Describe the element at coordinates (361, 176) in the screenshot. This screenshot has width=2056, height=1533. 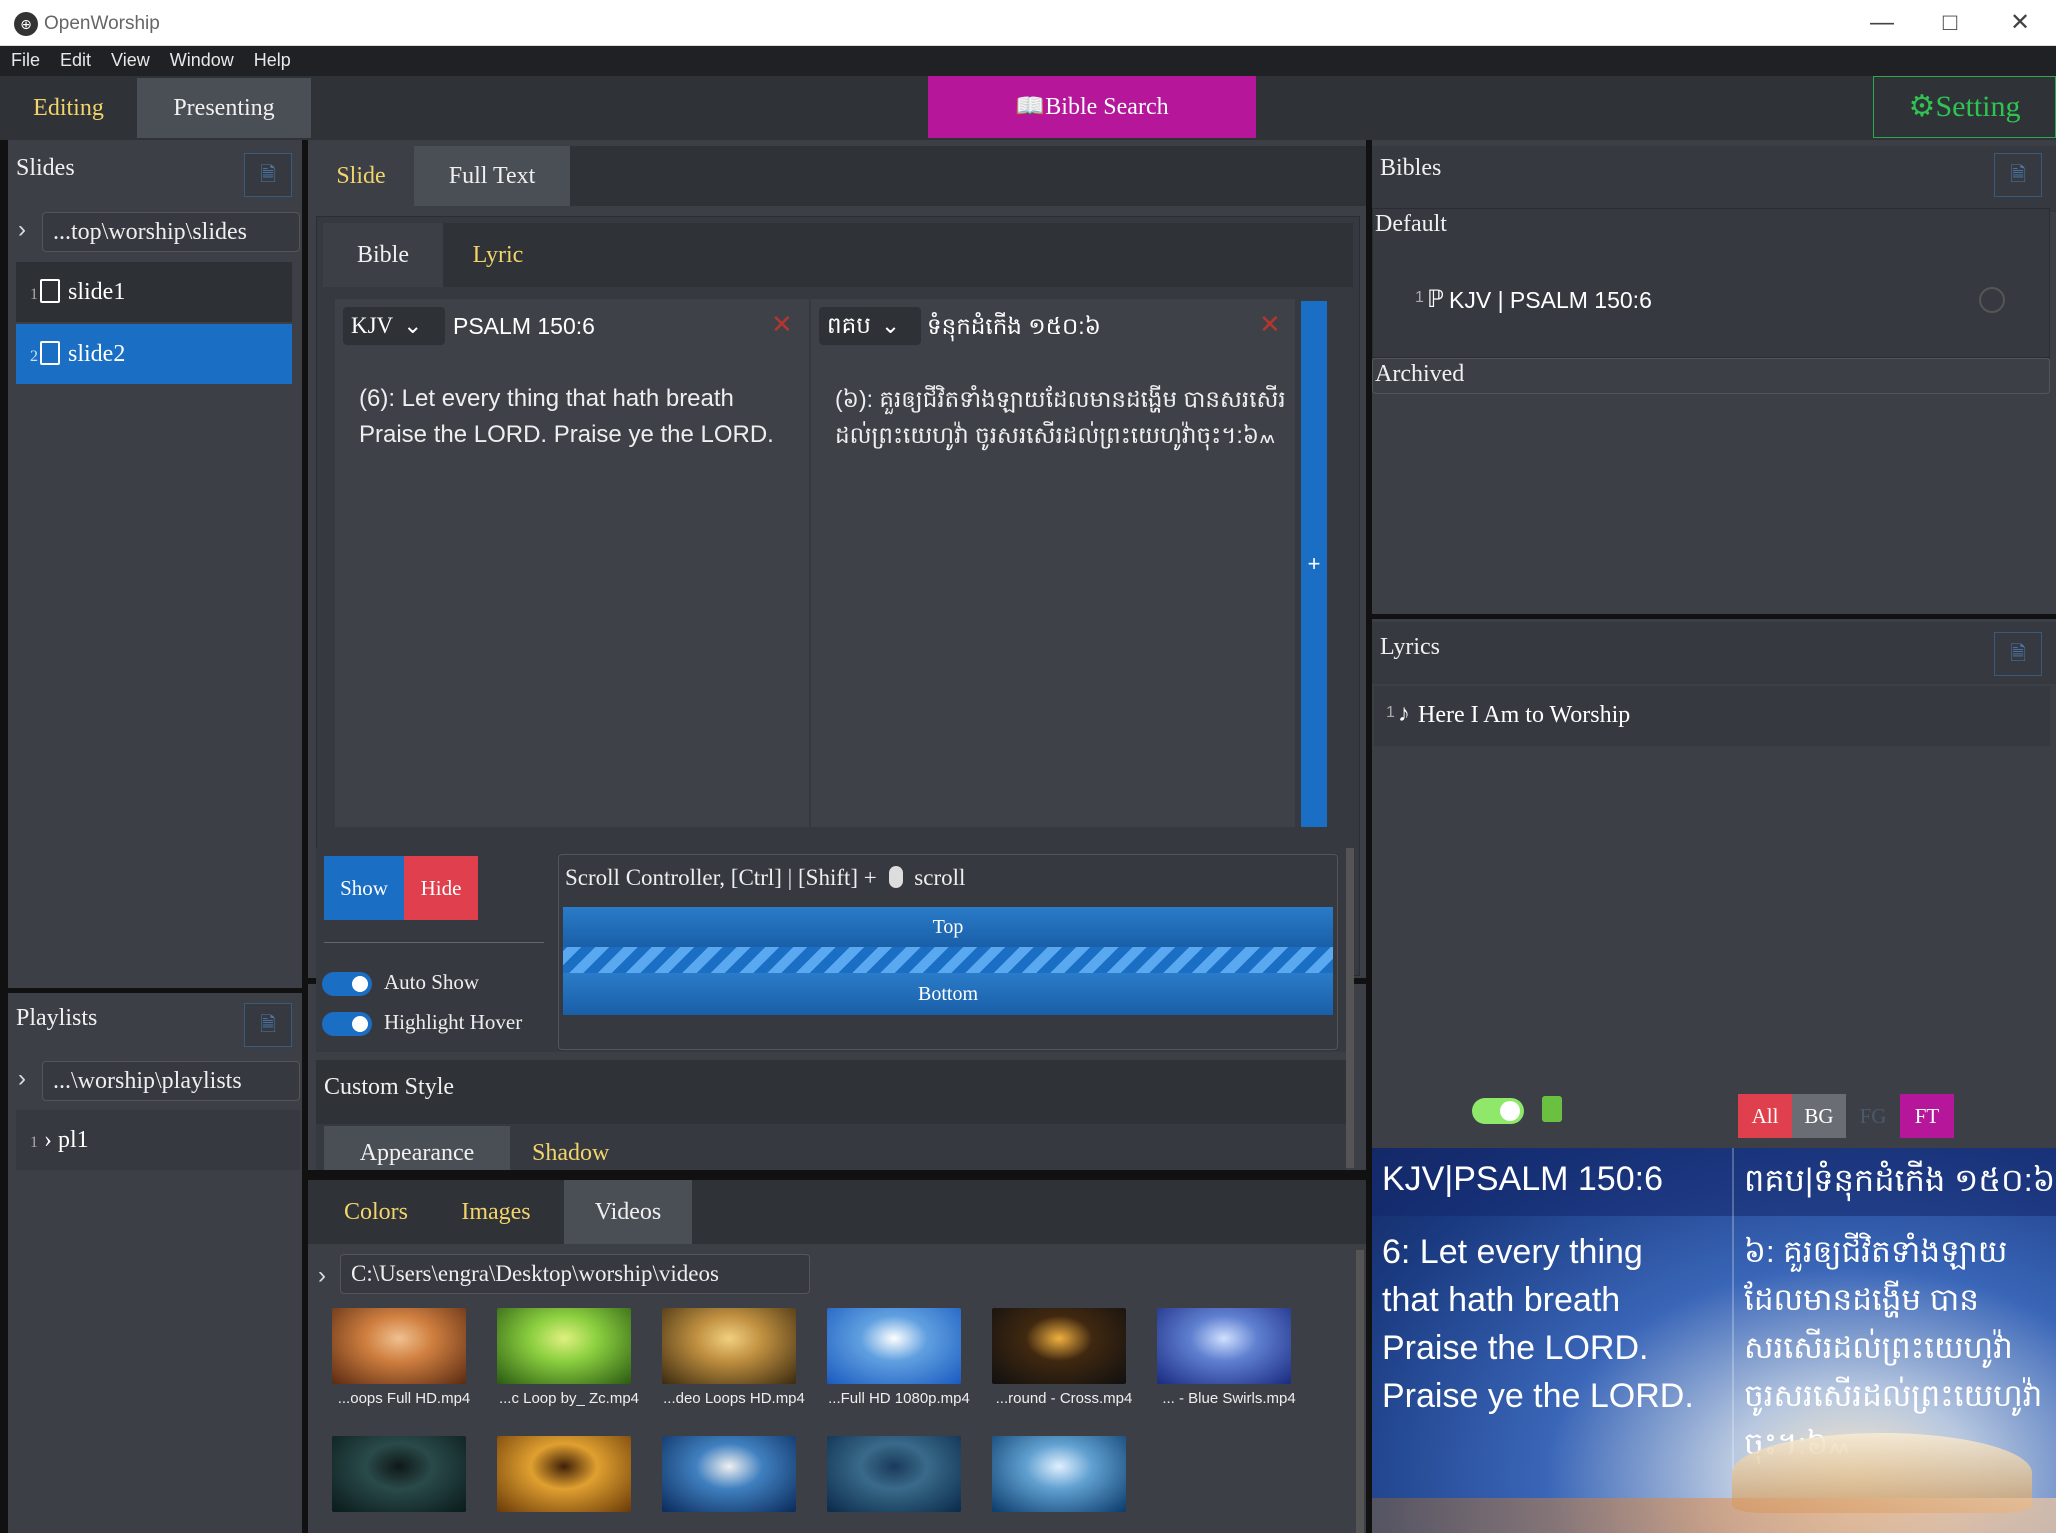
I see `tab-slide: Slide` at that location.